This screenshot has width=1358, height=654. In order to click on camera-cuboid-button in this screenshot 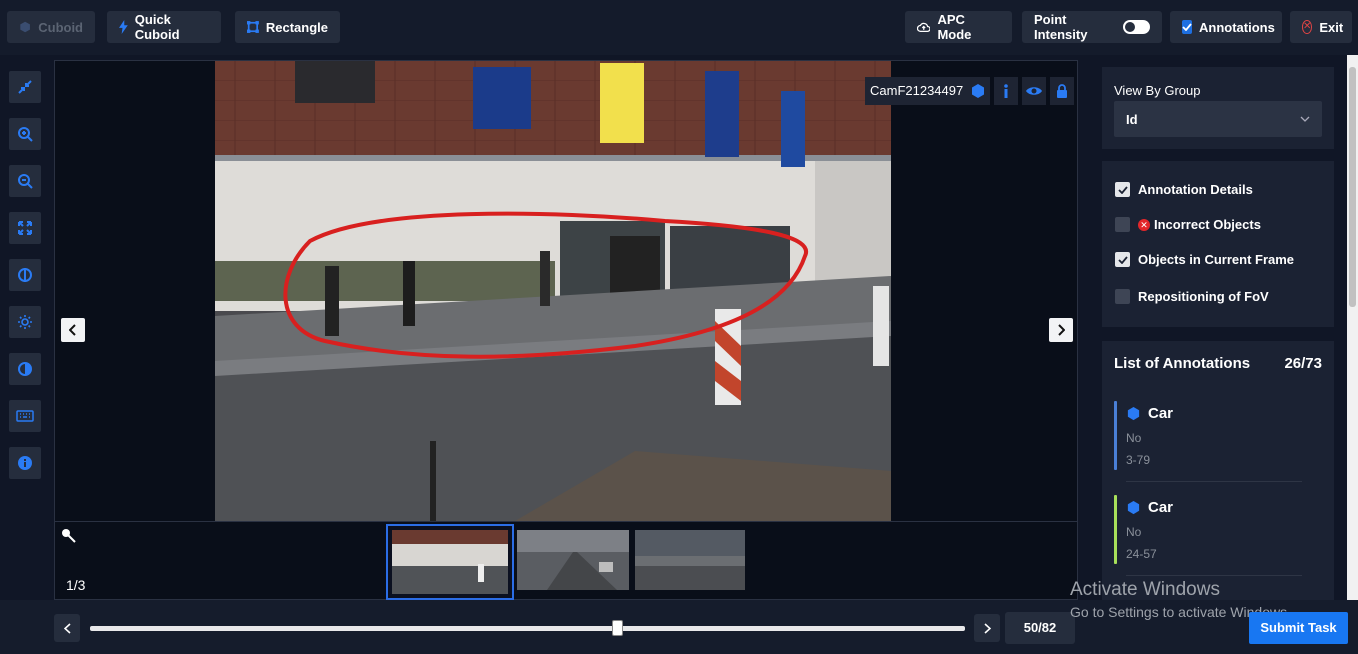, I will do `click(978, 91)`.